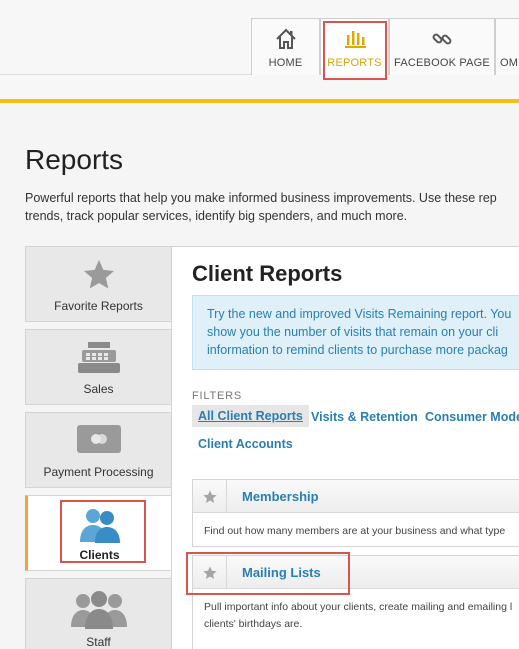 The width and height of the screenshot is (519, 649). What do you see at coordinates (364, 417) in the screenshot?
I see `filter-visits-retention: Visits & Retention` at bounding box center [364, 417].